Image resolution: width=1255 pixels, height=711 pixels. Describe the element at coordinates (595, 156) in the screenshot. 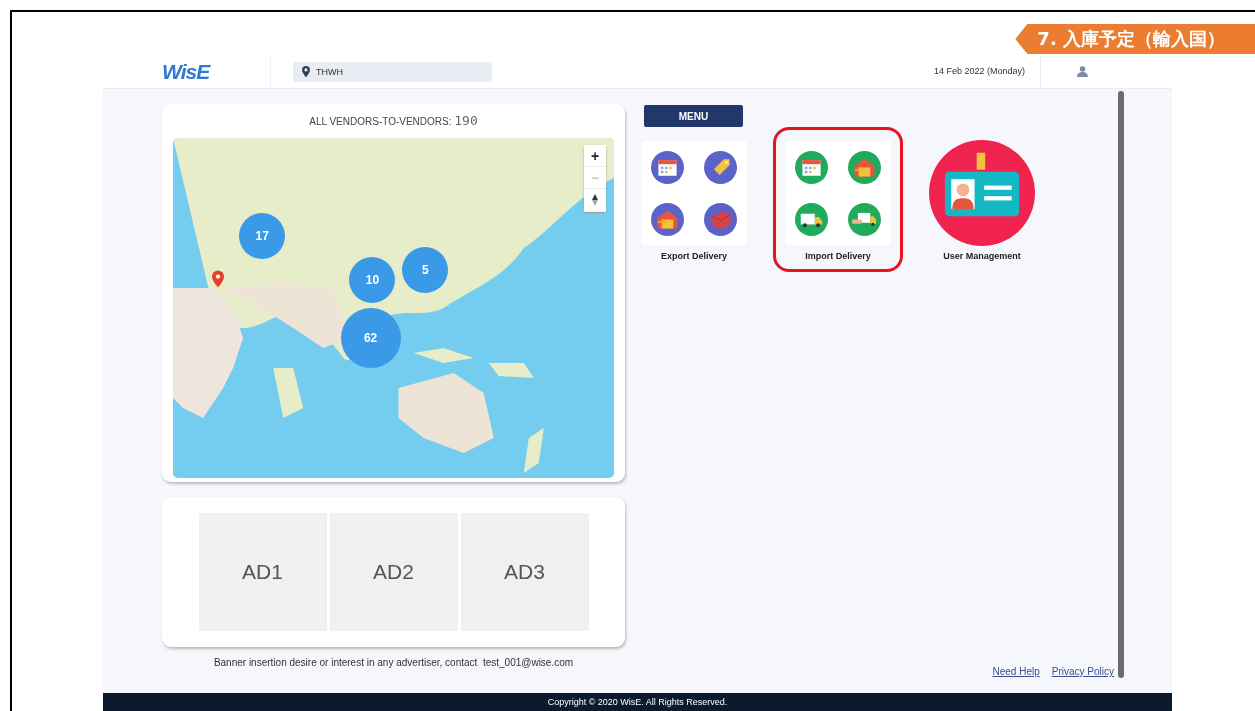

I see `zoom-button: +` at that location.